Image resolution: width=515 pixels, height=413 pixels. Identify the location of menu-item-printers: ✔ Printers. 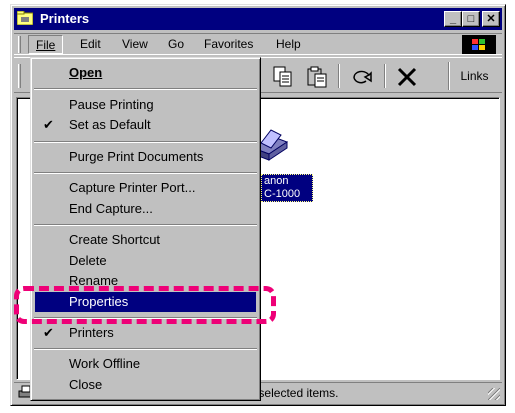
(145, 333).